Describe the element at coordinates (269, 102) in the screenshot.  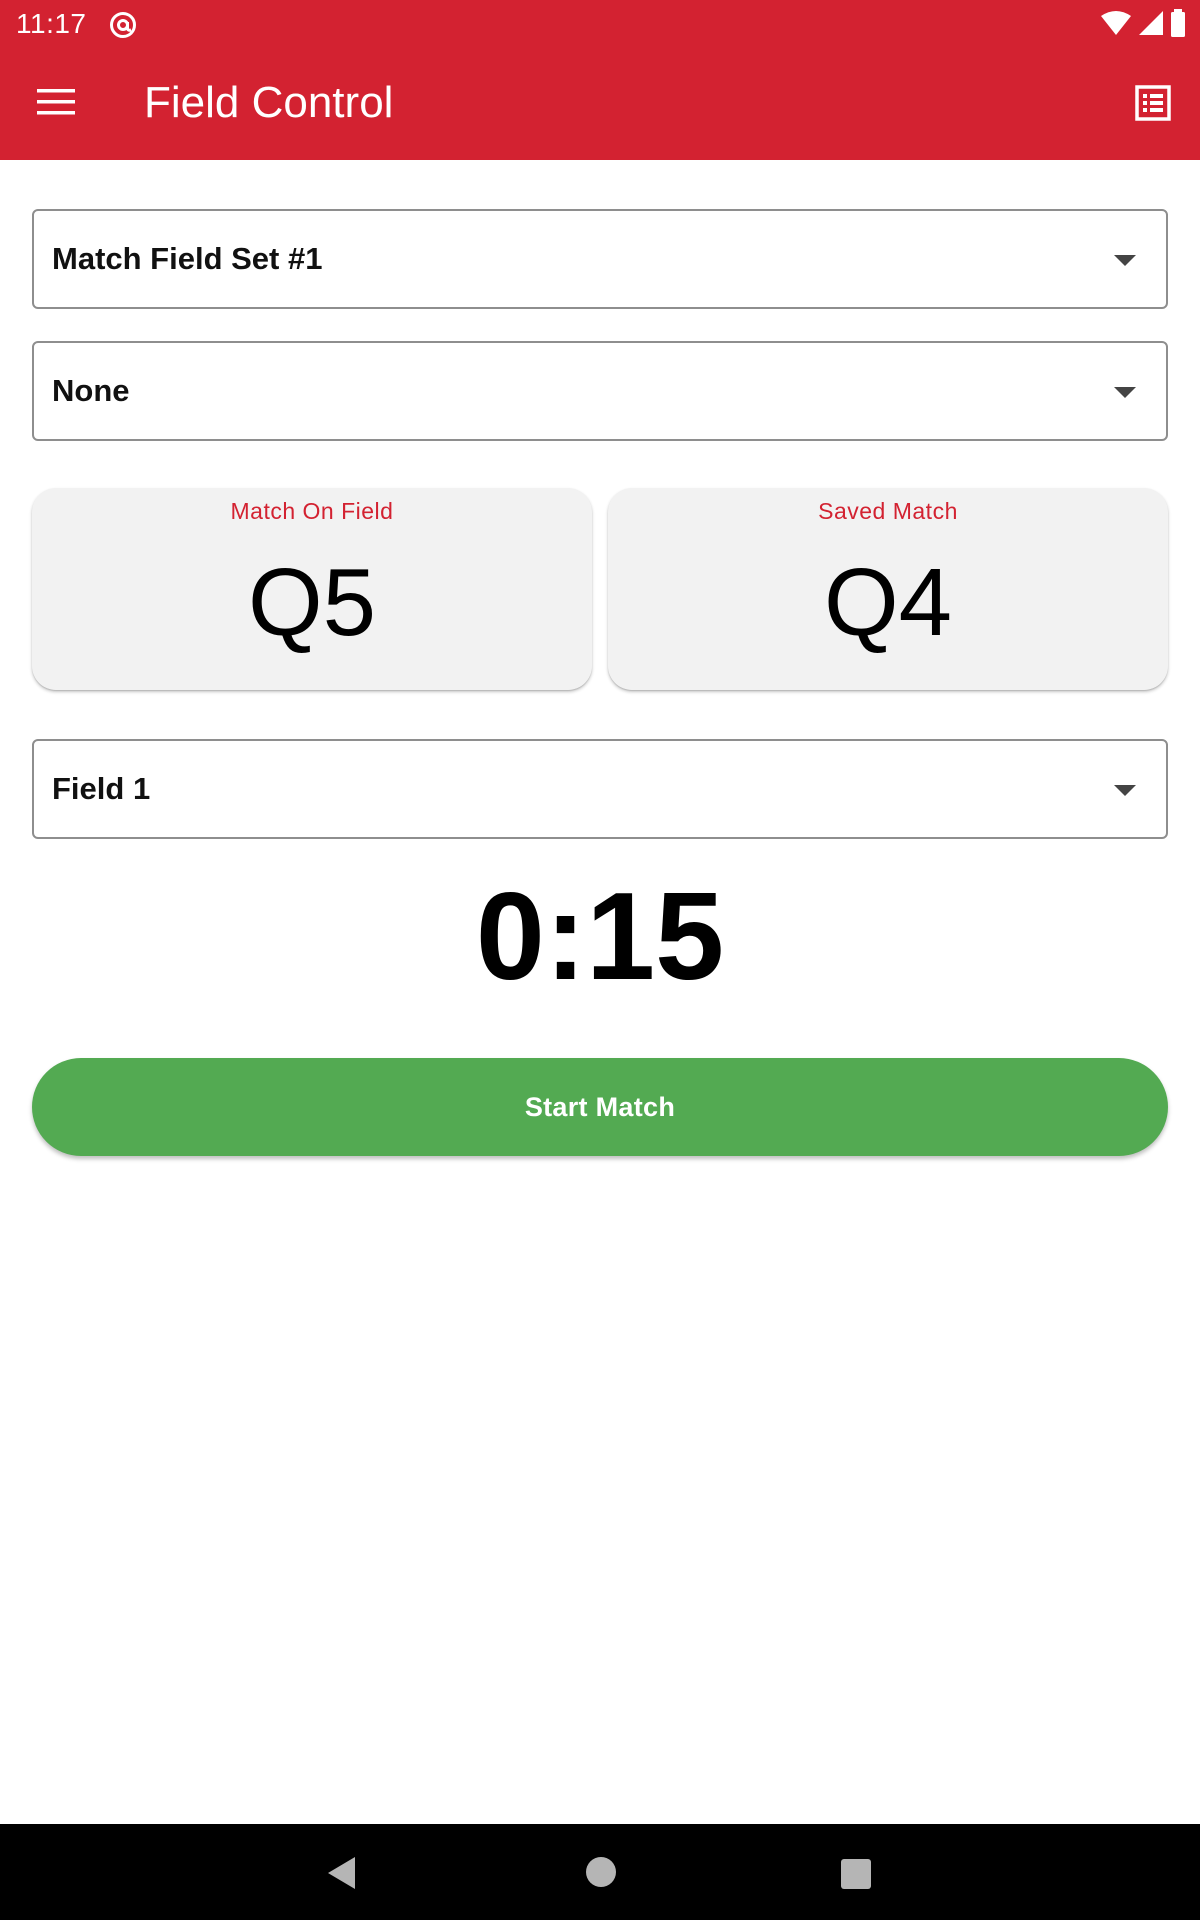
I see `page-title: Field Control` at that location.